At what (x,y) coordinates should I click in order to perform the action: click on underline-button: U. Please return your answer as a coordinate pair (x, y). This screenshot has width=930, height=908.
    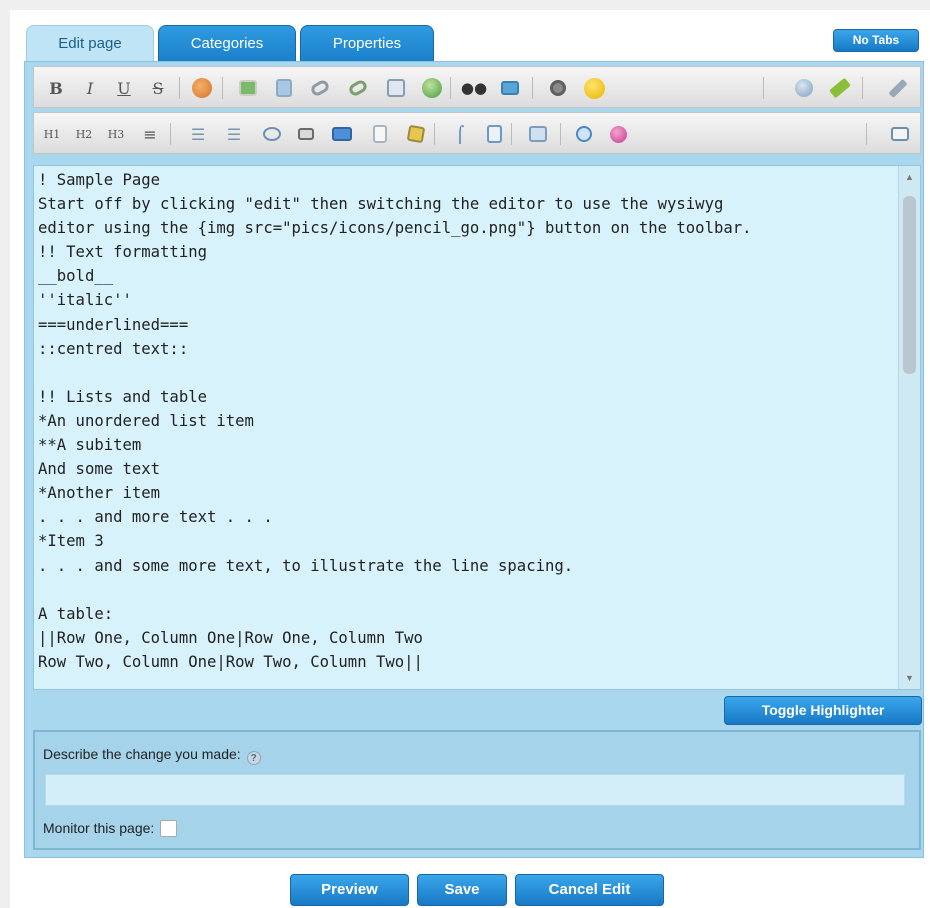
    Looking at the image, I should click on (124, 88).